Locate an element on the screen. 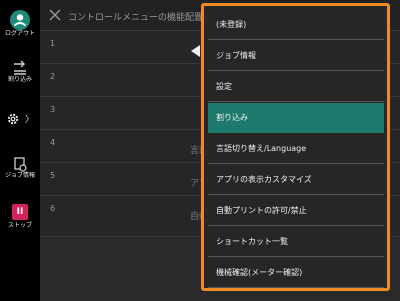 The width and height of the screenshot is (400, 301). row-number: 3 is located at coordinates (53, 109).